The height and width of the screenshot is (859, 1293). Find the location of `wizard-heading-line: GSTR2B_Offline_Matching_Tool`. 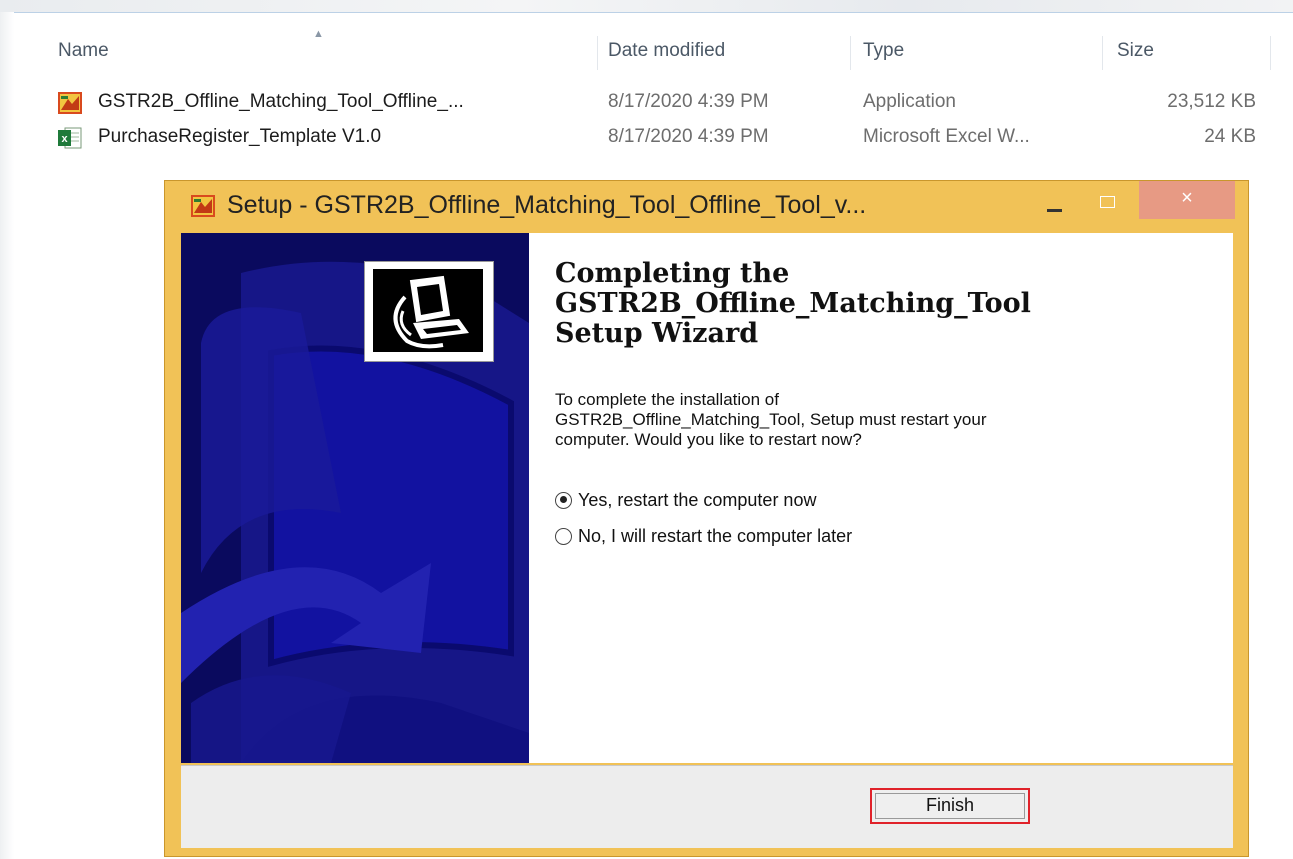

wizard-heading-line: GSTR2B_Offline_Matching_Tool is located at coordinates (793, 303).